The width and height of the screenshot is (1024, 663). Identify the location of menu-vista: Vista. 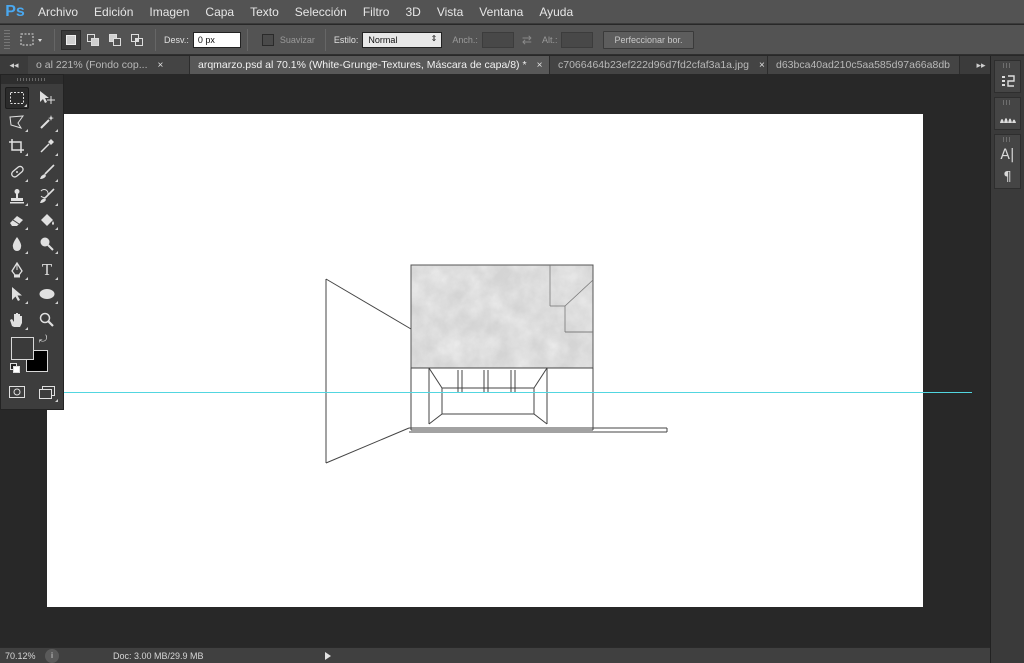
(450, 12).